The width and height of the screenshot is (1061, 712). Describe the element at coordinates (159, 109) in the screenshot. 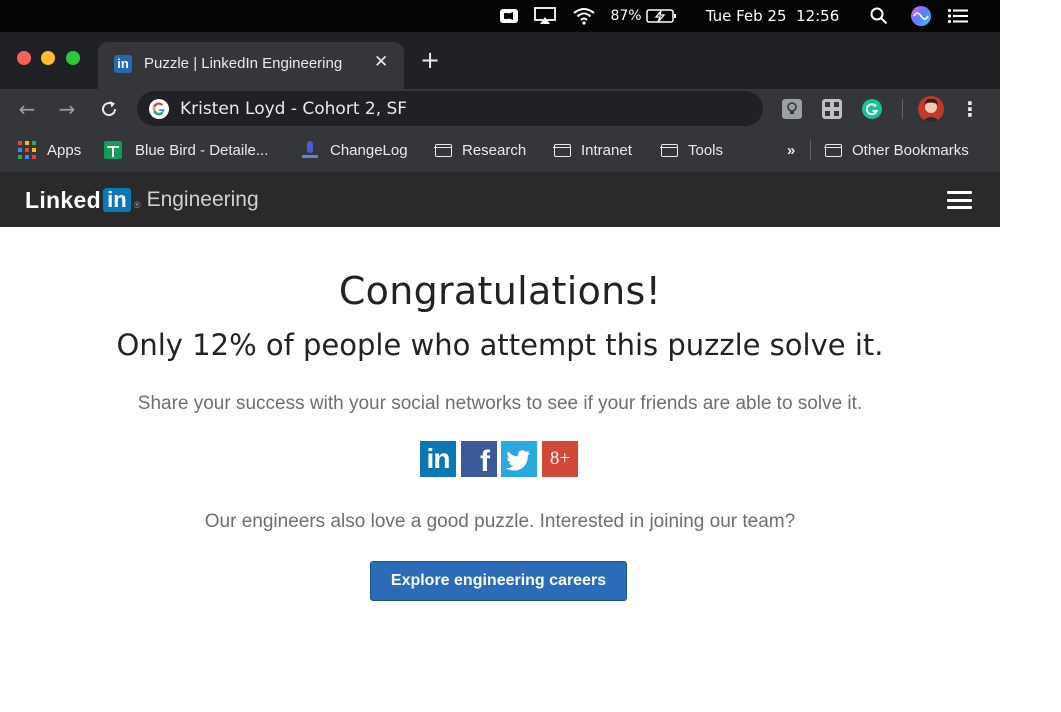

I see `google-g-icon` at that location.